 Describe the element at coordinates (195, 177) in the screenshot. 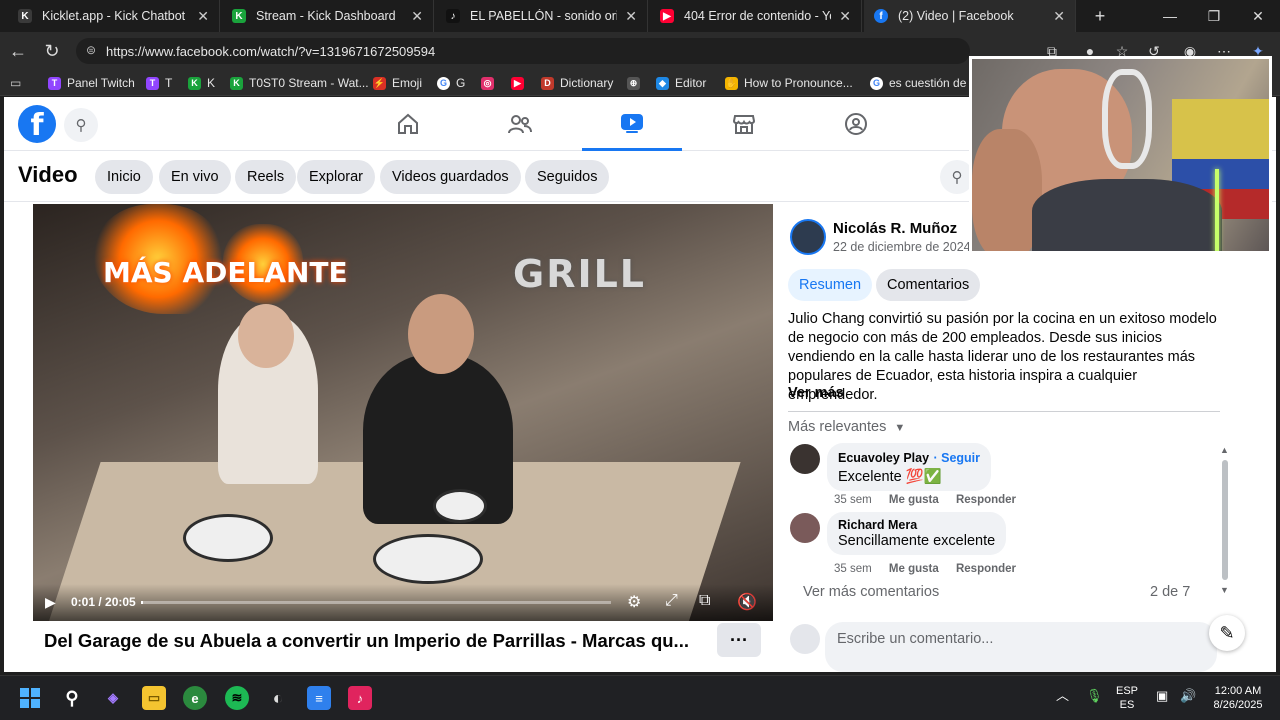

I see `chip-en-vivo: En vivo` at that location.